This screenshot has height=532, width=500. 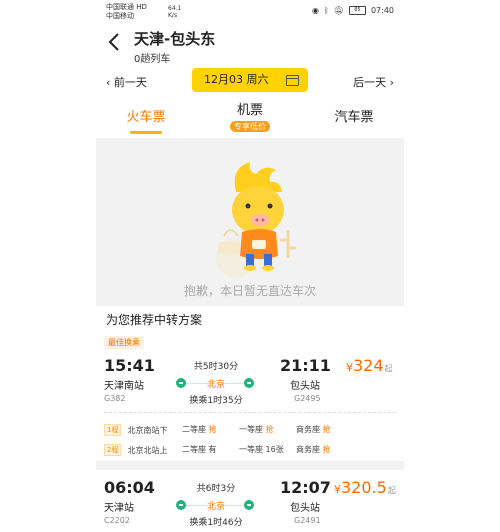 I want to click on train-count: 0趟列车, so click(x=152, y=59).